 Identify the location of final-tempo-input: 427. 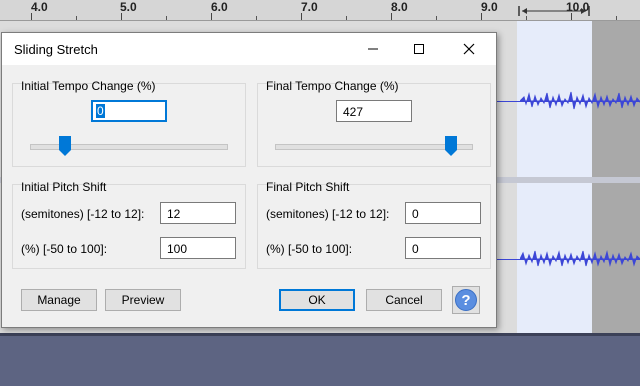
(374, 111).